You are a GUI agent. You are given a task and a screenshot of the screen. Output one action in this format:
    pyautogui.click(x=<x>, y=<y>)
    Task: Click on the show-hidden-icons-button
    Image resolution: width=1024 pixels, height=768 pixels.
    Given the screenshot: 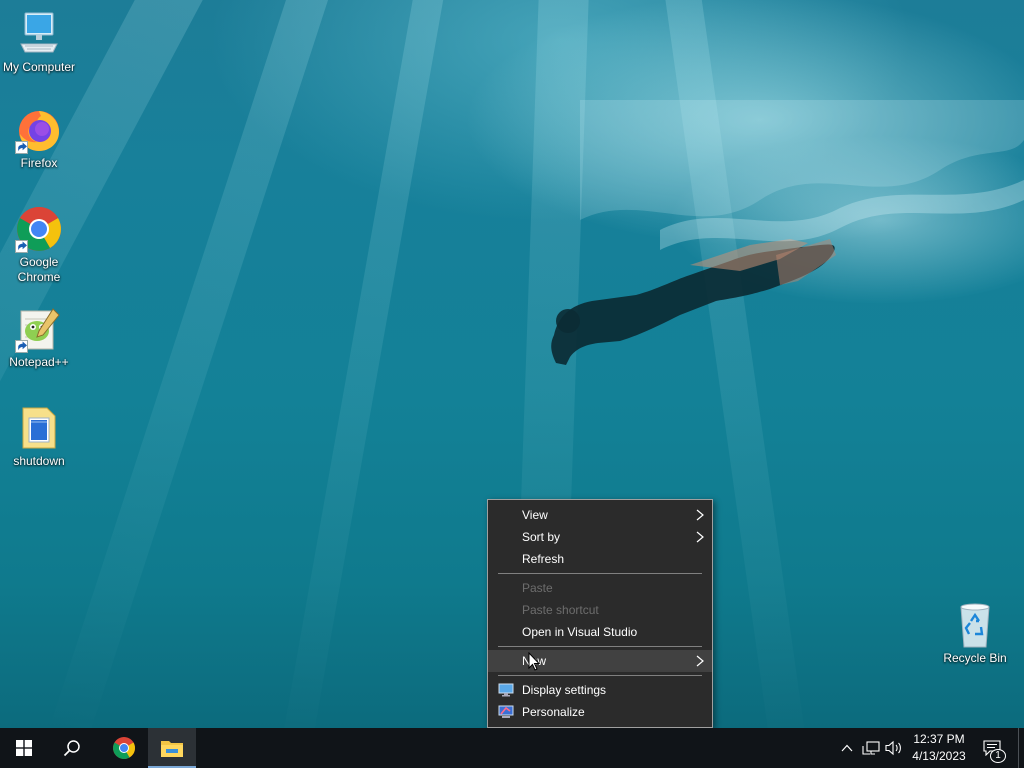 What is the action you would take?
    pyautogui.click(x=847, y=748)
    